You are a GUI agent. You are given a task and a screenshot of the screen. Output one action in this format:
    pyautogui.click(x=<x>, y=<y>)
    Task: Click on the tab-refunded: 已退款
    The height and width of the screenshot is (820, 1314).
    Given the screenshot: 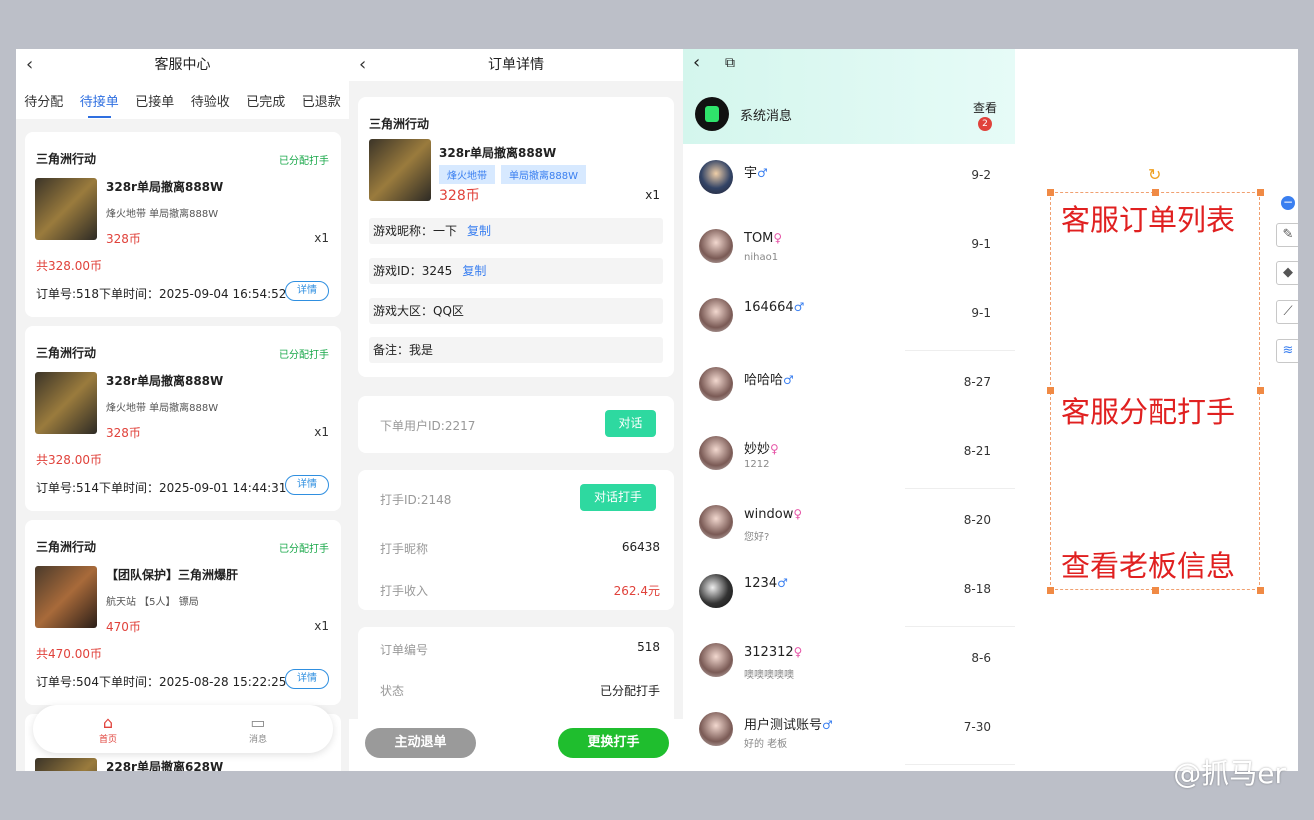 What is the action you would take?
    pyautogui.click(x=321, y=100)
    